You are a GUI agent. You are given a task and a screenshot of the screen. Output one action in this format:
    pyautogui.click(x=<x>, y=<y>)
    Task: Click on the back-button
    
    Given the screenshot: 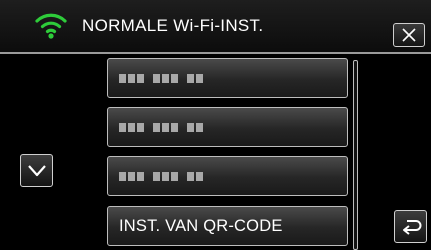 What is the action you would take?
    pyautogui.click(x=410, y=226)
    